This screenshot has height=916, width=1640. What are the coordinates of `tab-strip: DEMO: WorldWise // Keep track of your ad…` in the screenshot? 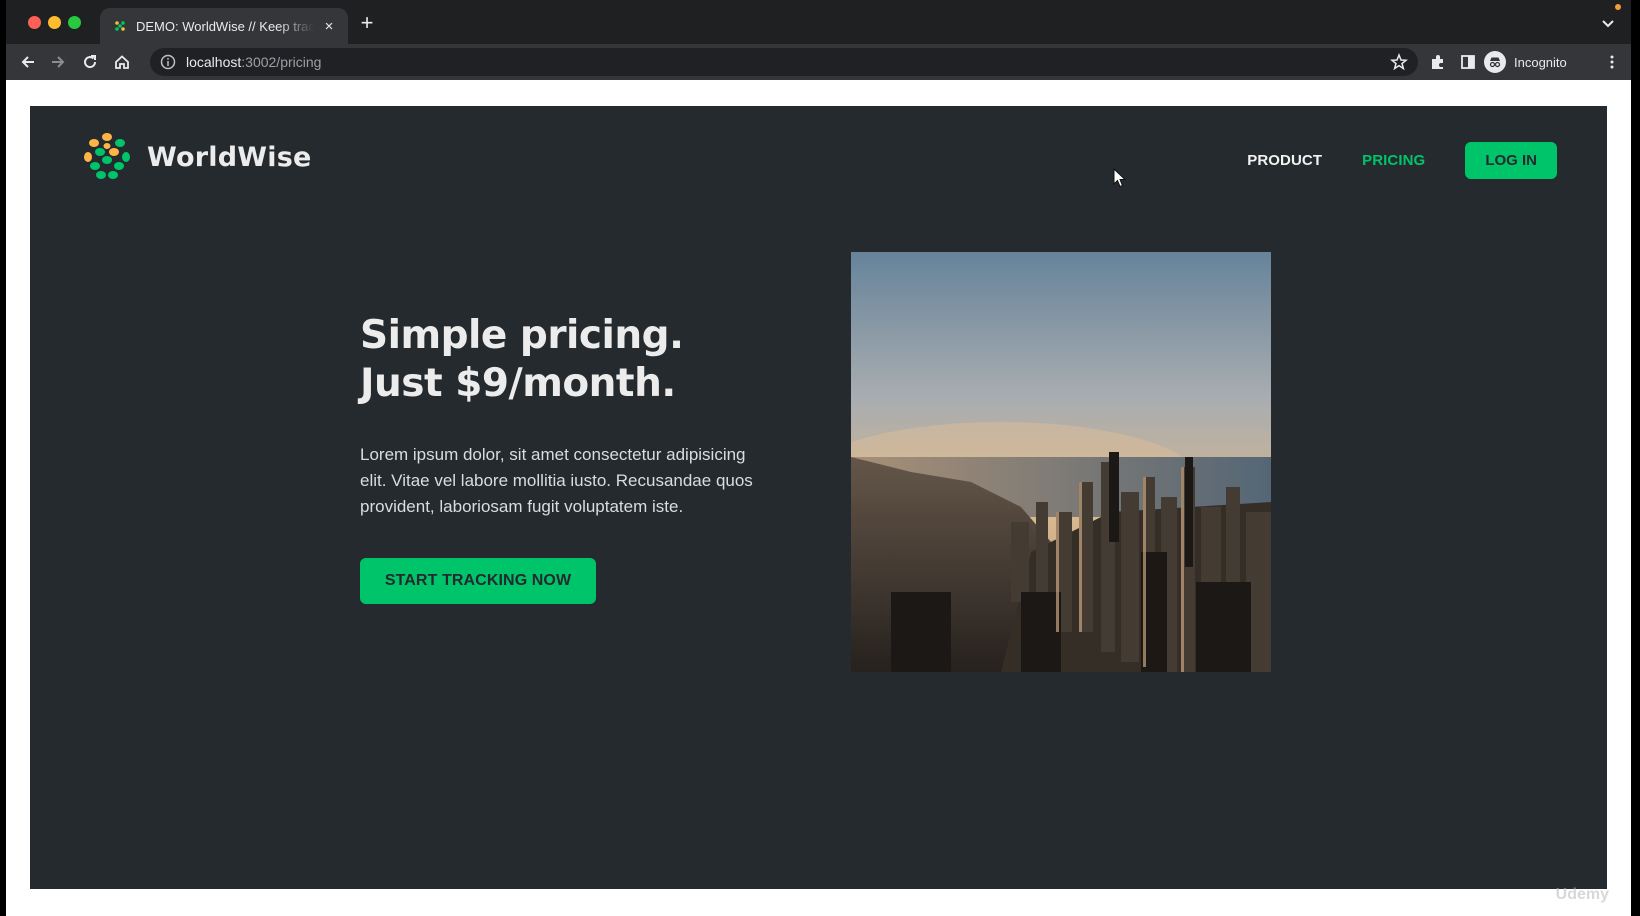 It's located at (818, 22).